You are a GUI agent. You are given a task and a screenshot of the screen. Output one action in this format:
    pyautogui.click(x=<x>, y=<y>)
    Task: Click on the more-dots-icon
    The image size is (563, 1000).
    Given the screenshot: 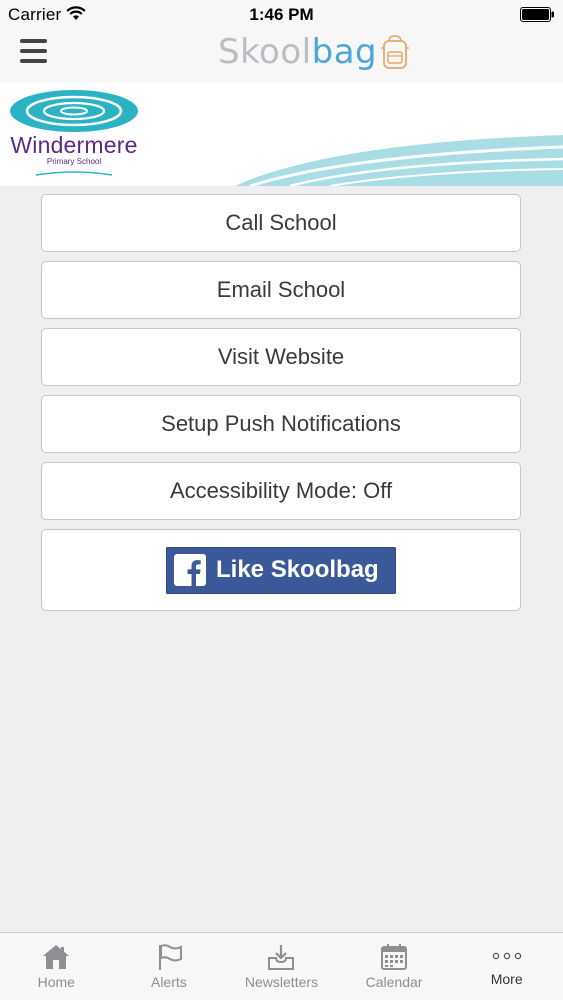 What is the action you would take?
    pyautogui.click(x=506, y=956)
    